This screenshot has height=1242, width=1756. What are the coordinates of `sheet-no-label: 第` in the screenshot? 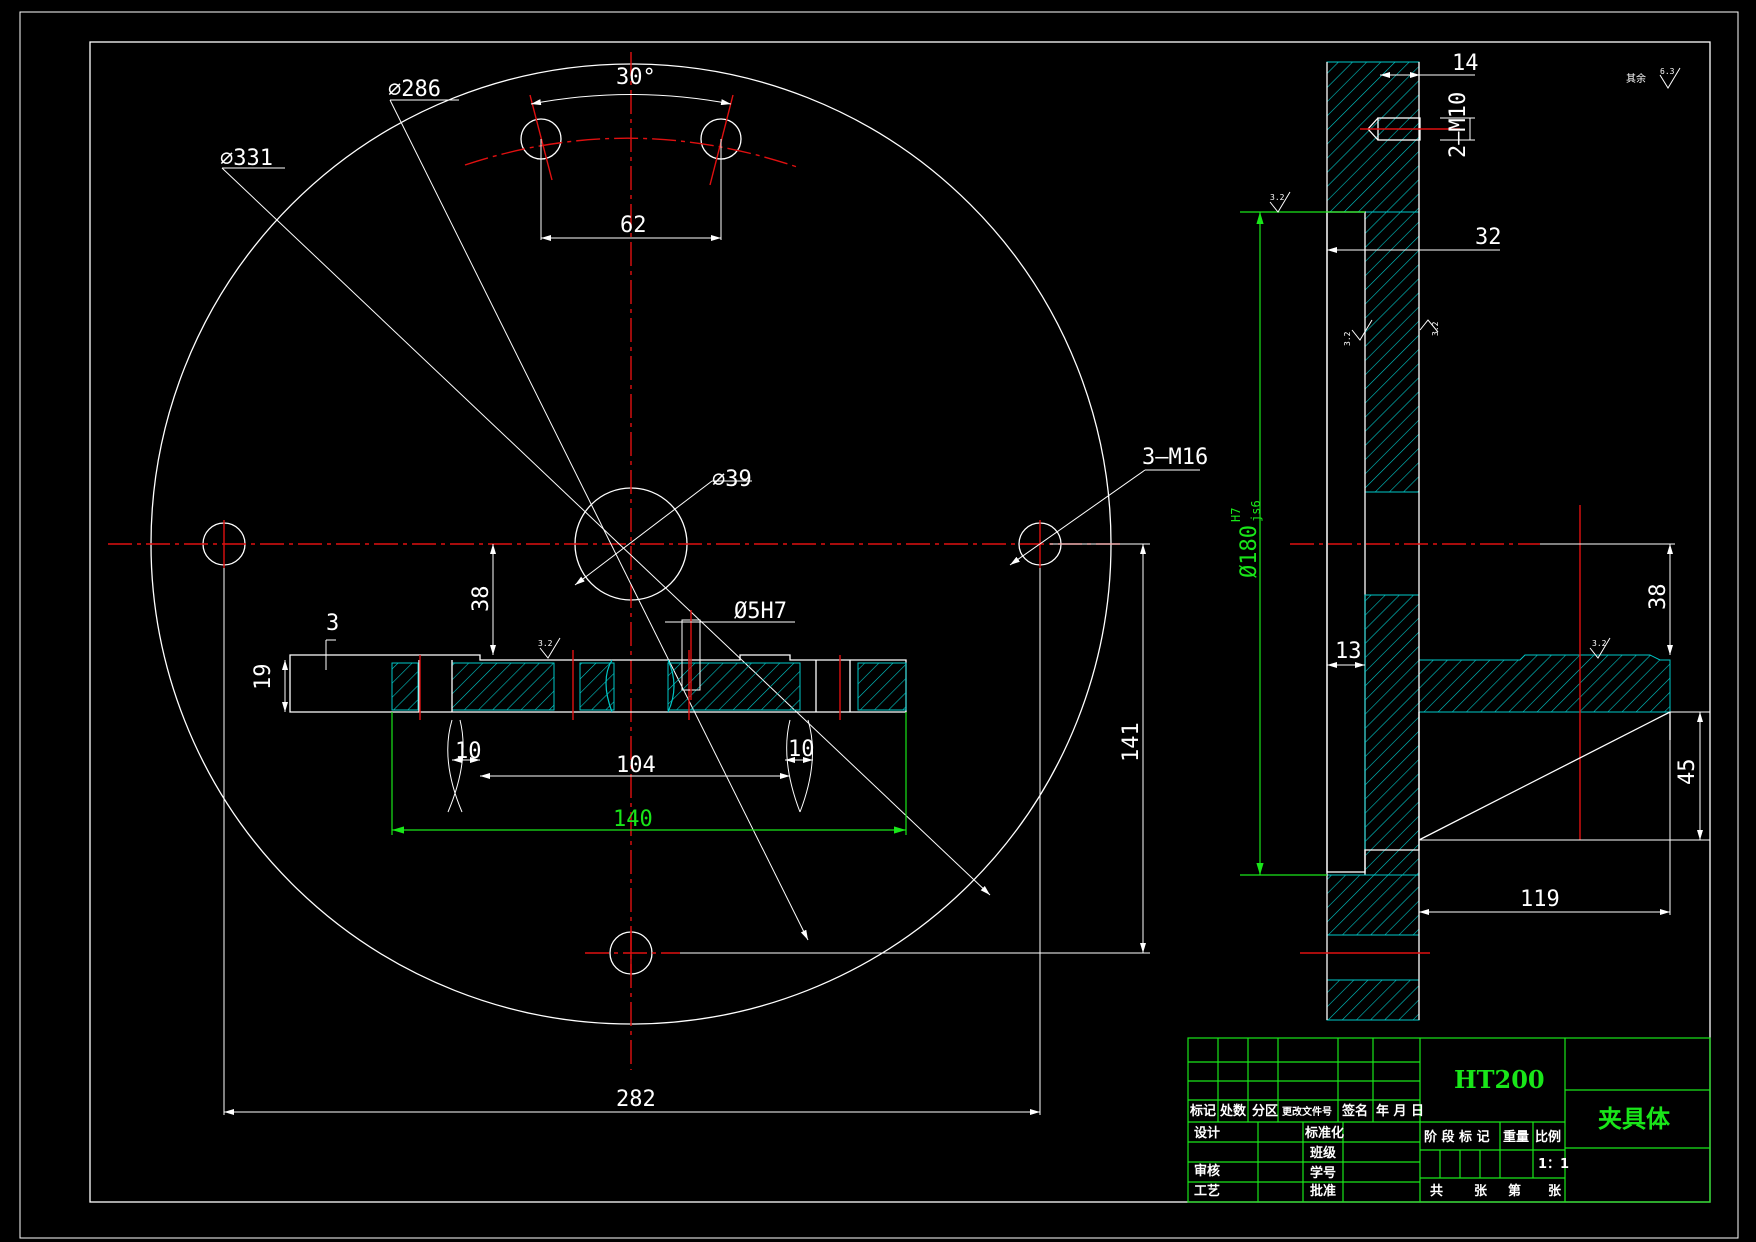 It's located at (1514, 1191).